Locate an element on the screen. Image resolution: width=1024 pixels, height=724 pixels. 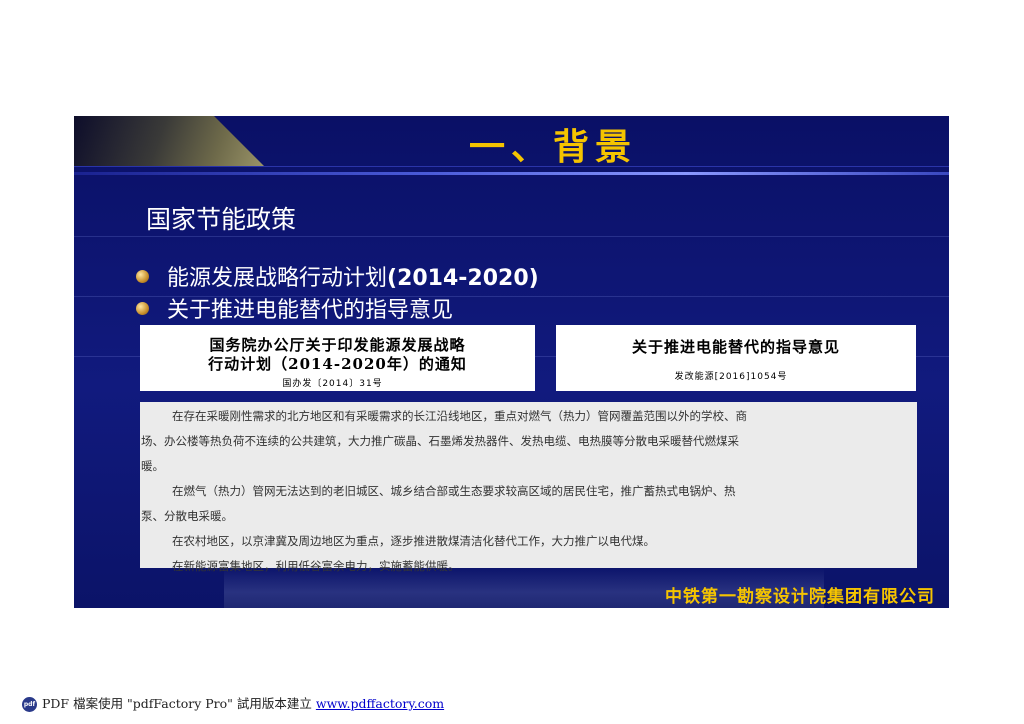
bullet-item: 能源发展战略行动计划(2014-2020) is located at coordinates (337, 276).